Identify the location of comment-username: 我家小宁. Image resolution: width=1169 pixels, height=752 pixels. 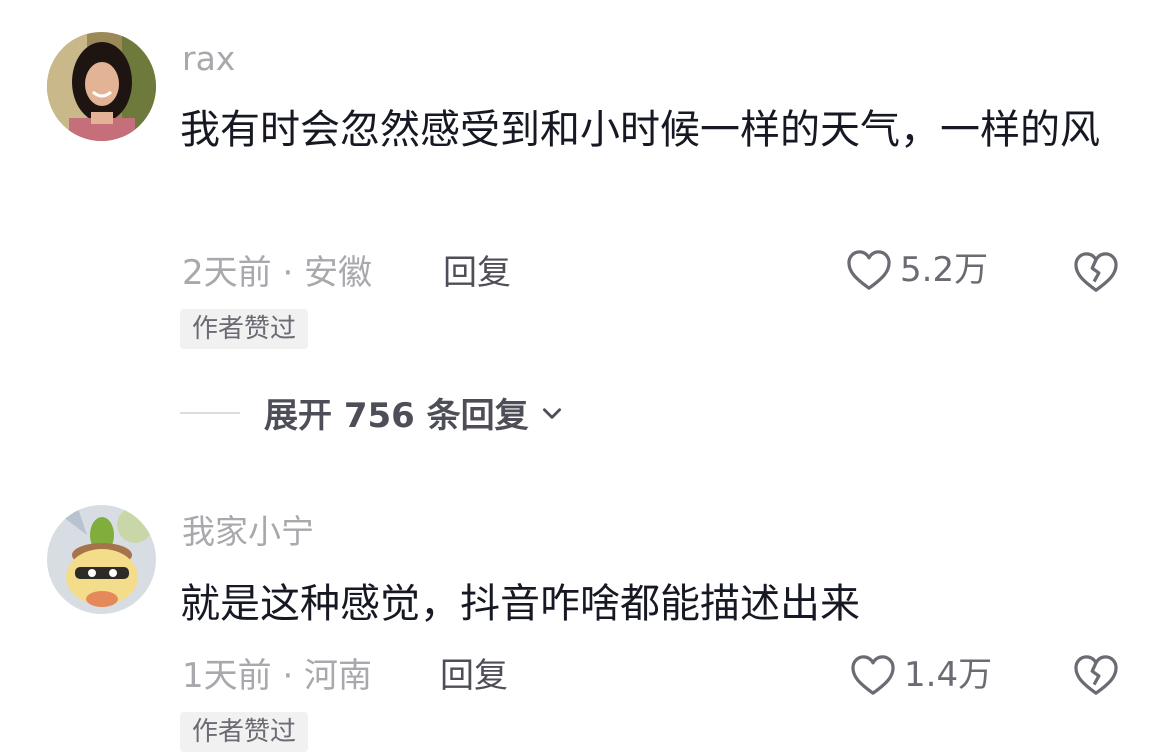
(248, 531).